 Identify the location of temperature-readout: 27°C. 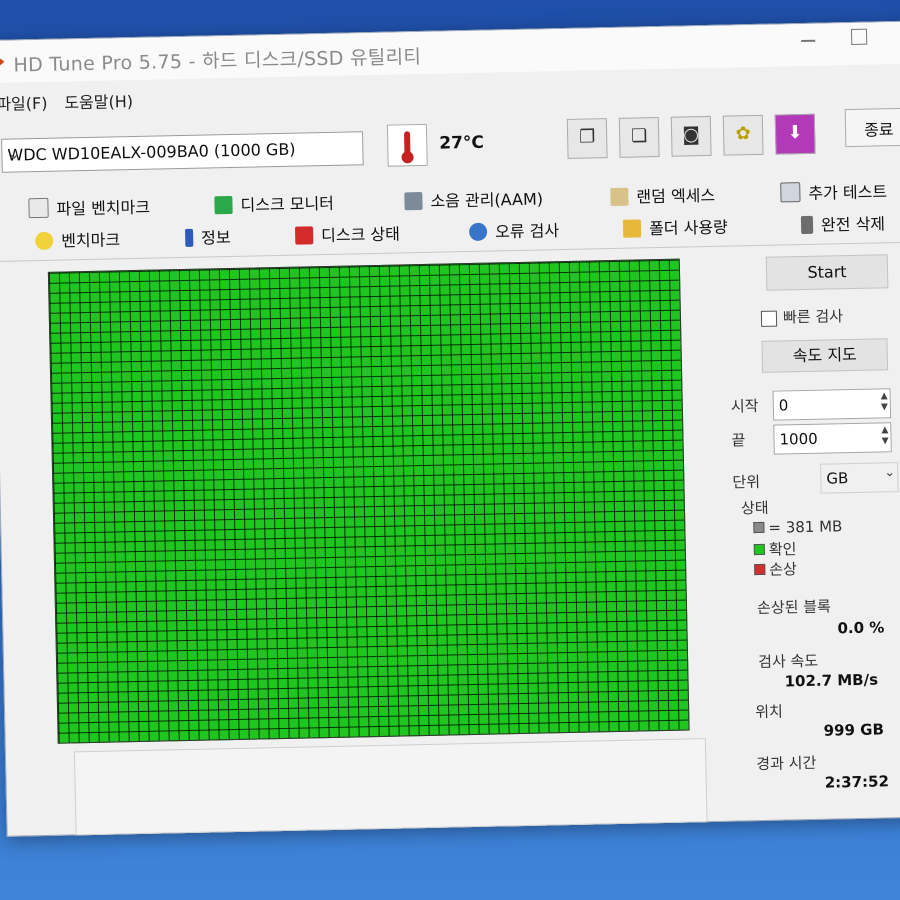
(462, 143).